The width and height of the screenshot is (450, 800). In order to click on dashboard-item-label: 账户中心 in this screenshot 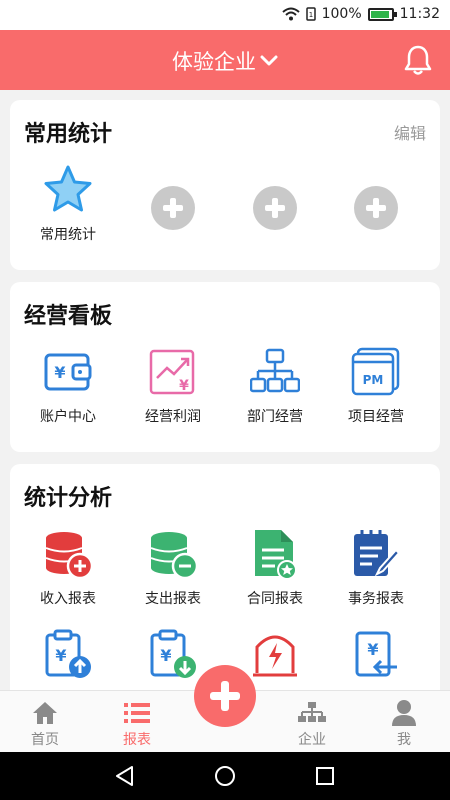, I will do `click(68, 417)`.